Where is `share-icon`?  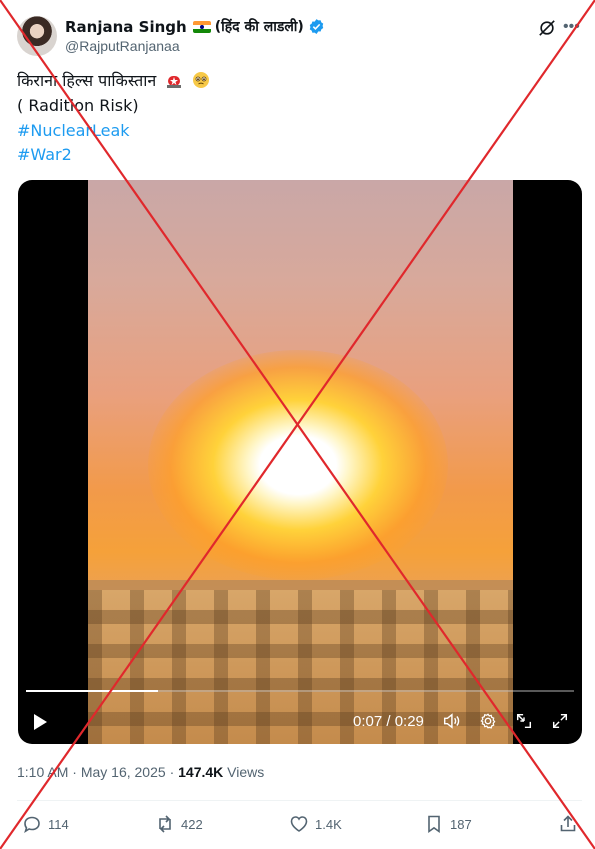
share-icon is located at coordinates (568, 823).